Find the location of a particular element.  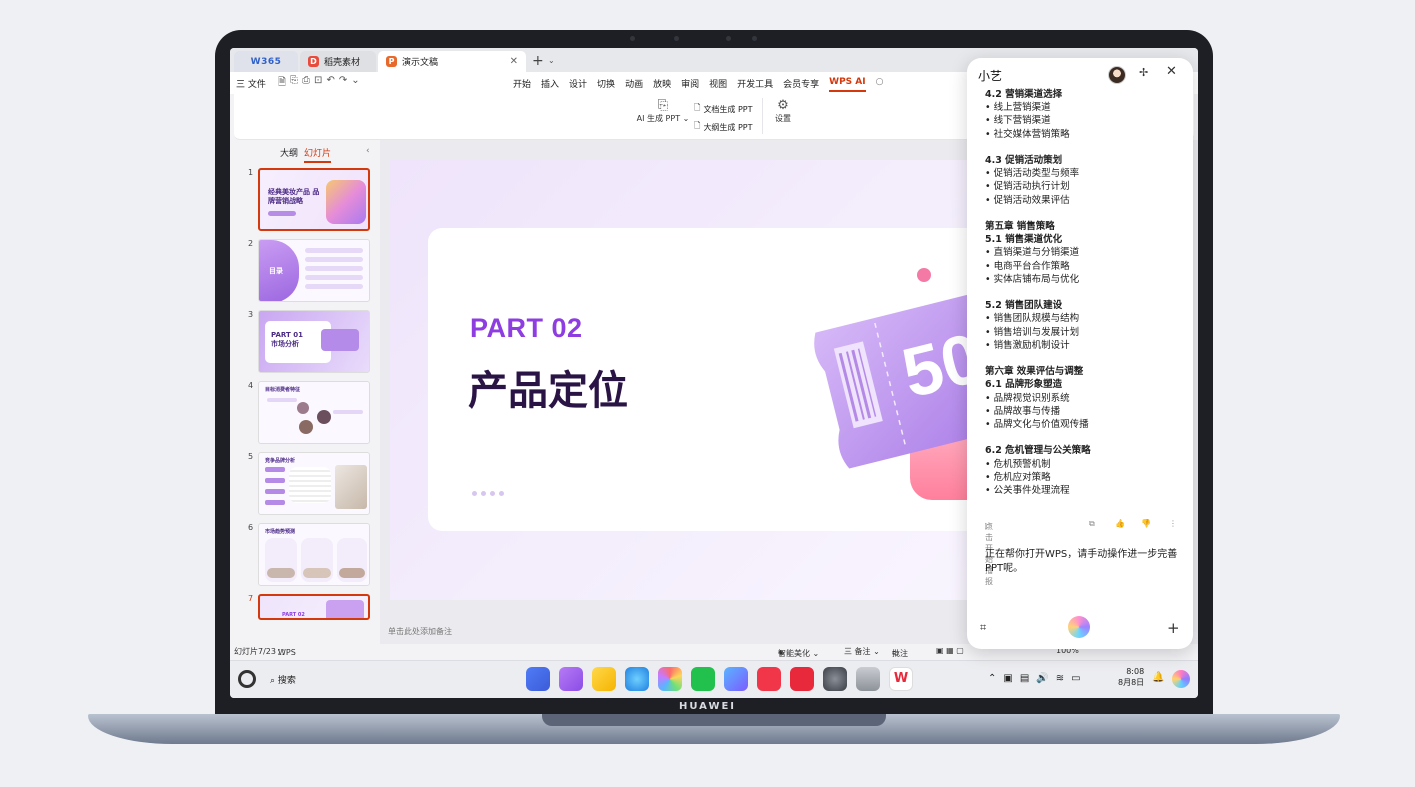

save-icon: 🗎 is located at coordinates (282, 83).